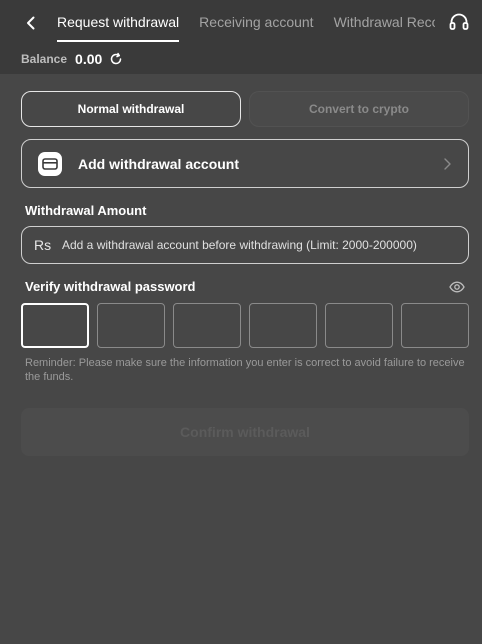 This screenshot has width=482, height=644. Describe the element at coordinates (245, 325) in the screenshot. I see `password-input-row` at that location.